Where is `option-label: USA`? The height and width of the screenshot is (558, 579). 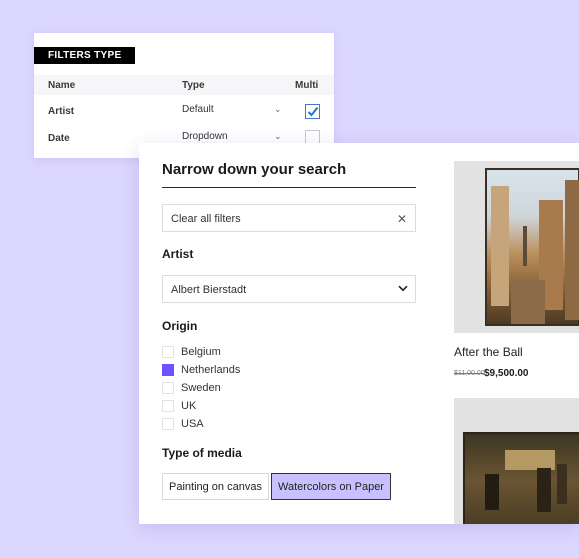
option-label: USA is located at coordinates (192, 424).